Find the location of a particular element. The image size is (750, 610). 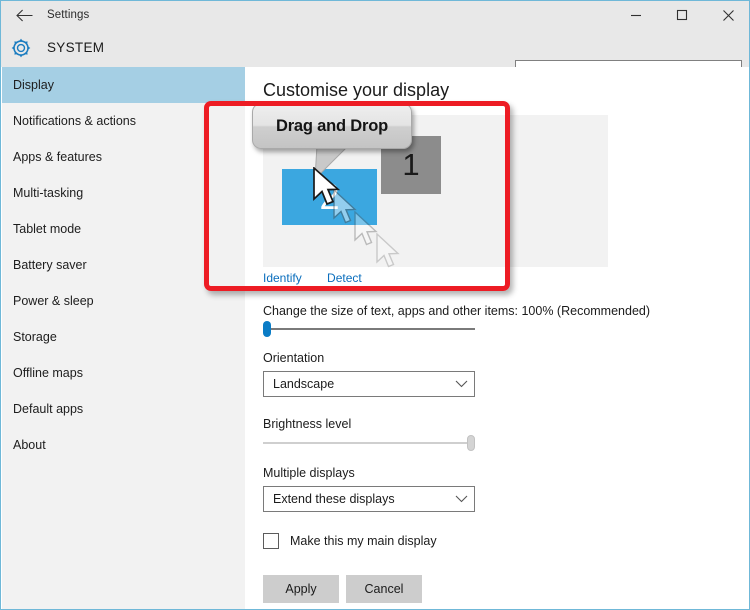

orientation-label: Orientation is located at coordinates (294, 358).